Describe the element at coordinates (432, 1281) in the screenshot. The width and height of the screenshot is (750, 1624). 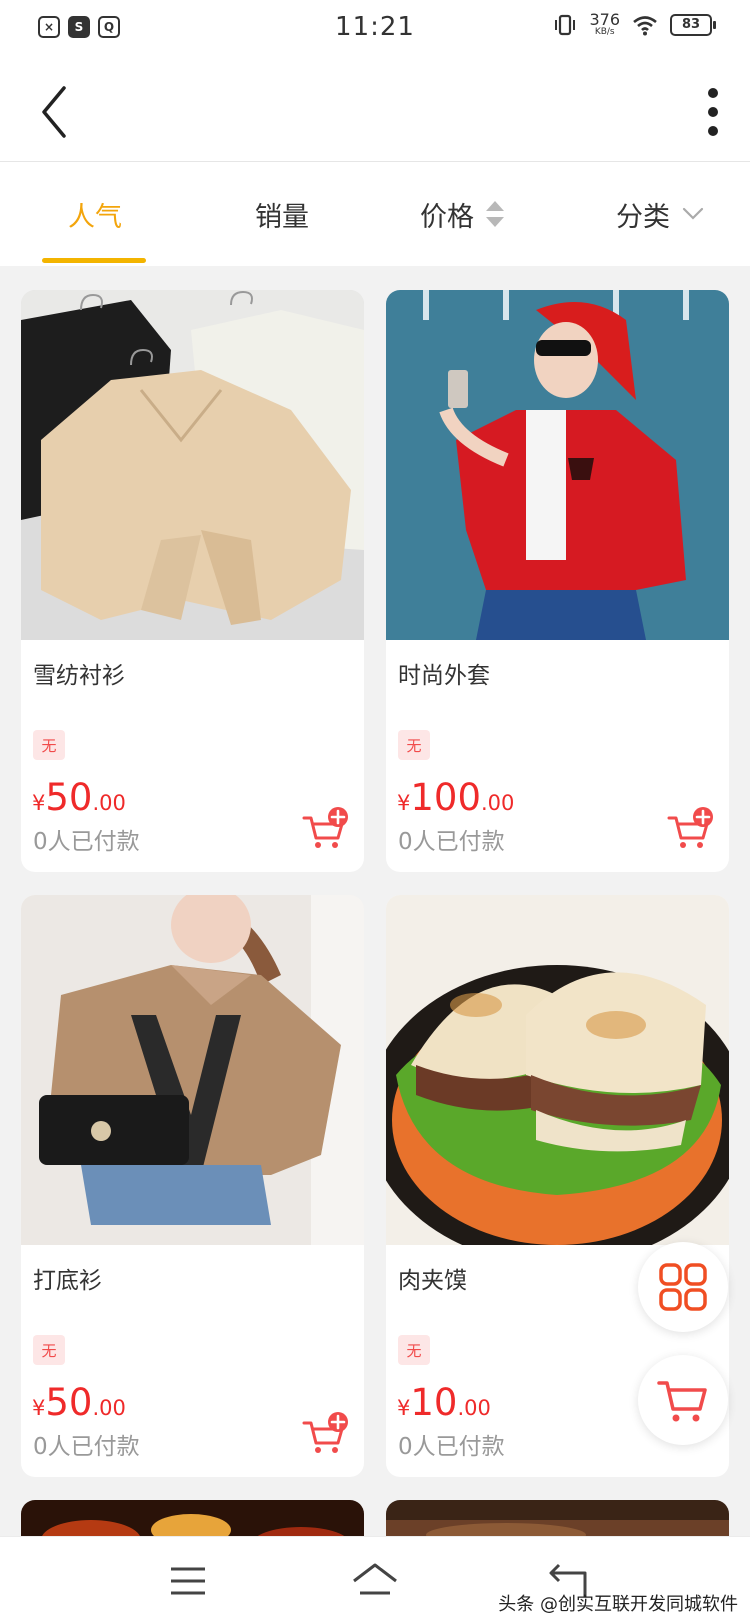
I see `product-title: 肉夹馍` at that location.